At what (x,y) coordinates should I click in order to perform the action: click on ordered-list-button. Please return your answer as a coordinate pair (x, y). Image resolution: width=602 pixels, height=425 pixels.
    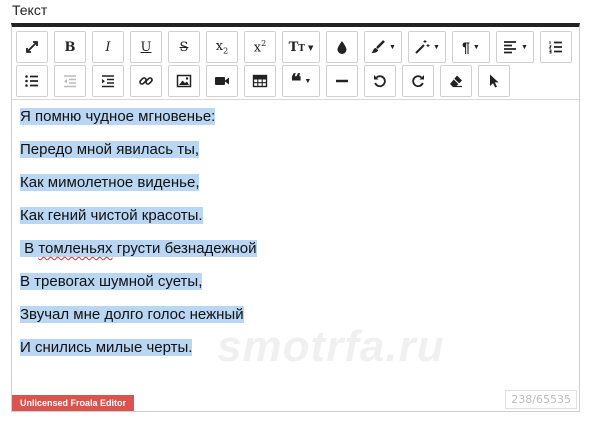
    Looking at the image, I should click on (556, 47).